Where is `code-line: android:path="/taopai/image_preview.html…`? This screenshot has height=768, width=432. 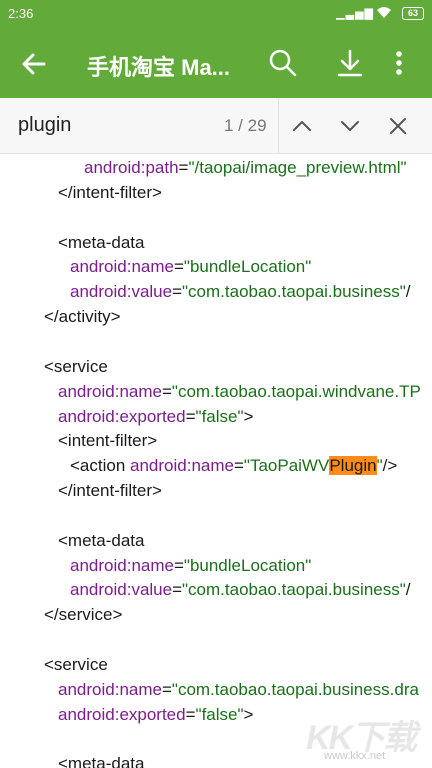 code-line: android:path="/taopai/image_preview.html… is located at coordinates (245, 168).